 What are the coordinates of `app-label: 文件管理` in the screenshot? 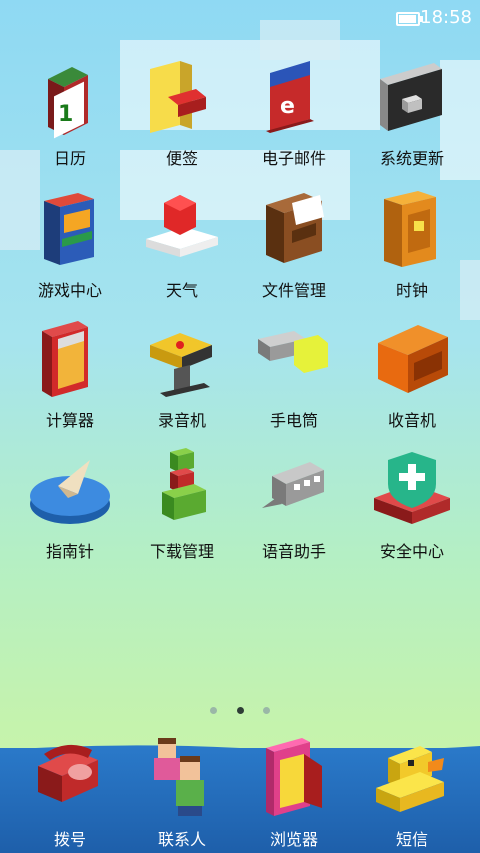 It's located at (293, 290).